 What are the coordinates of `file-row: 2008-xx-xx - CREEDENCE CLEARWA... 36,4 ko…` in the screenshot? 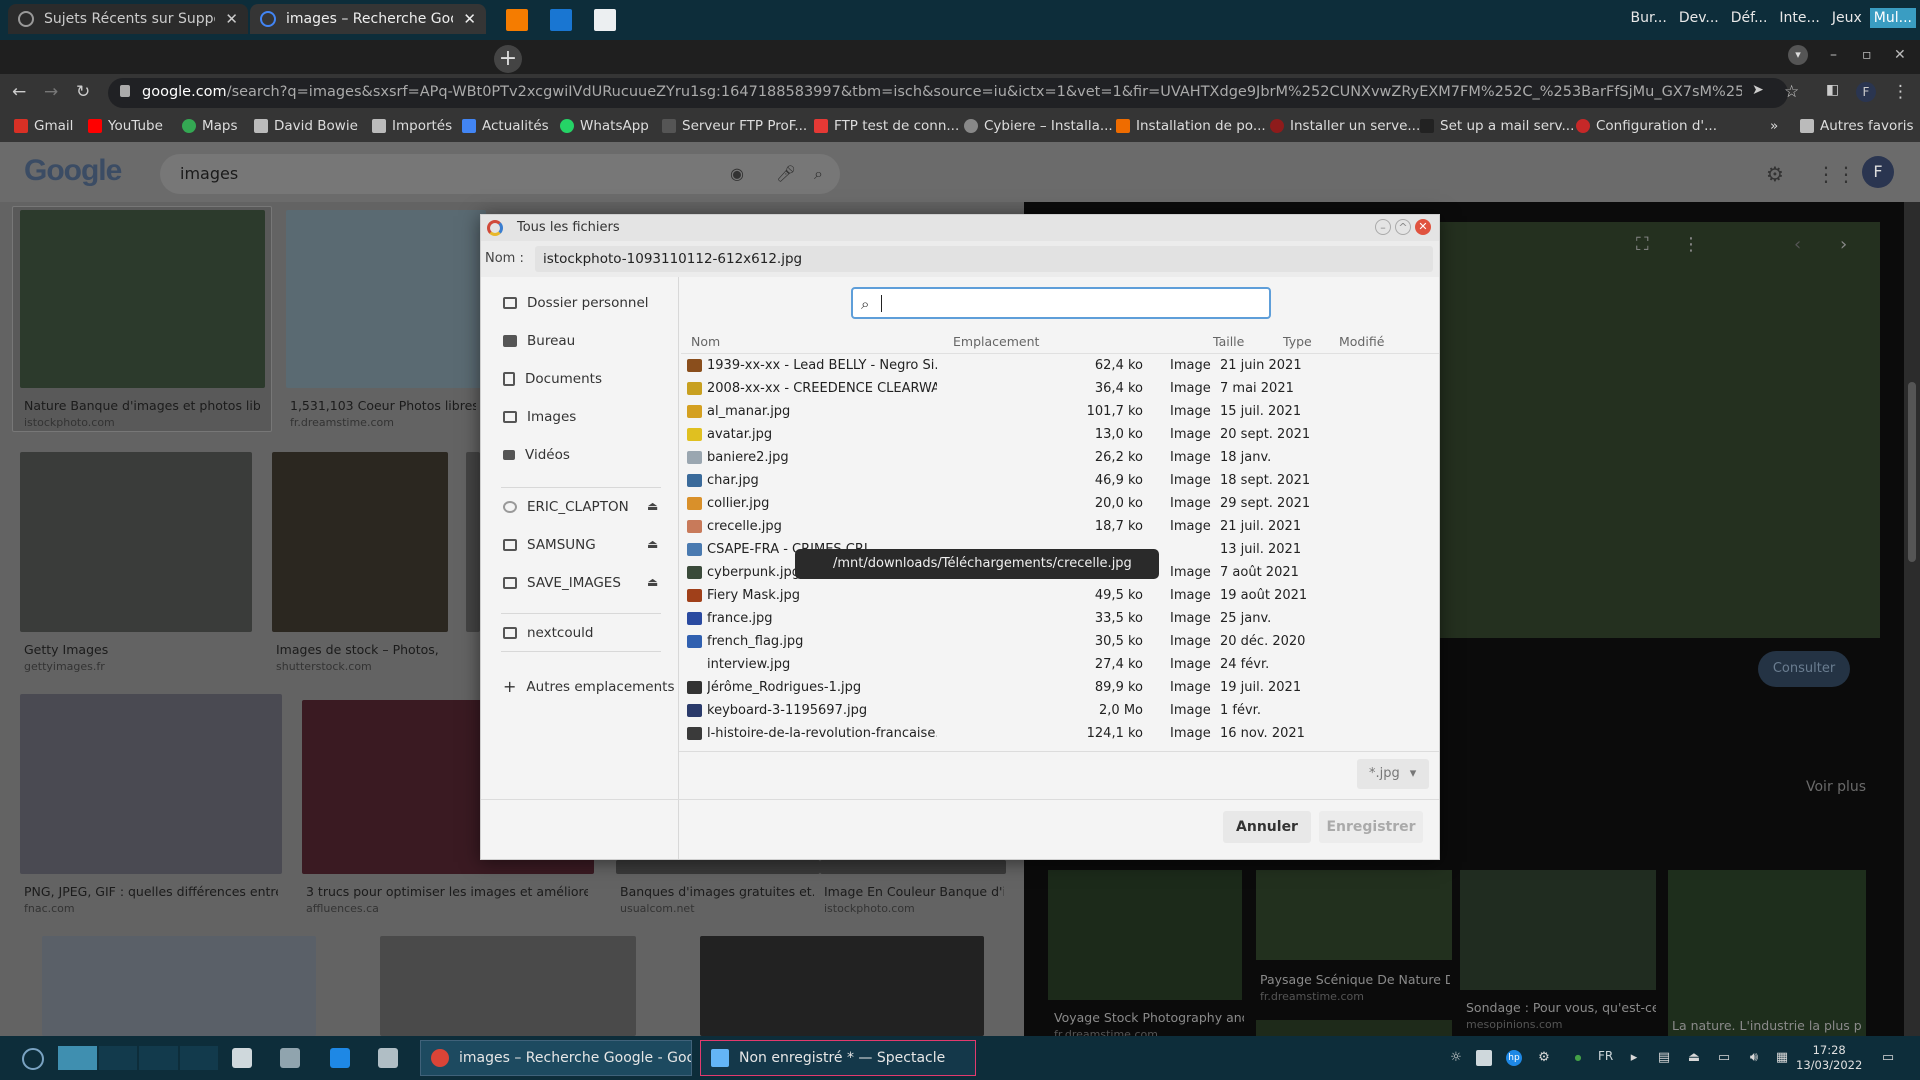 It's located at (1059, 389).